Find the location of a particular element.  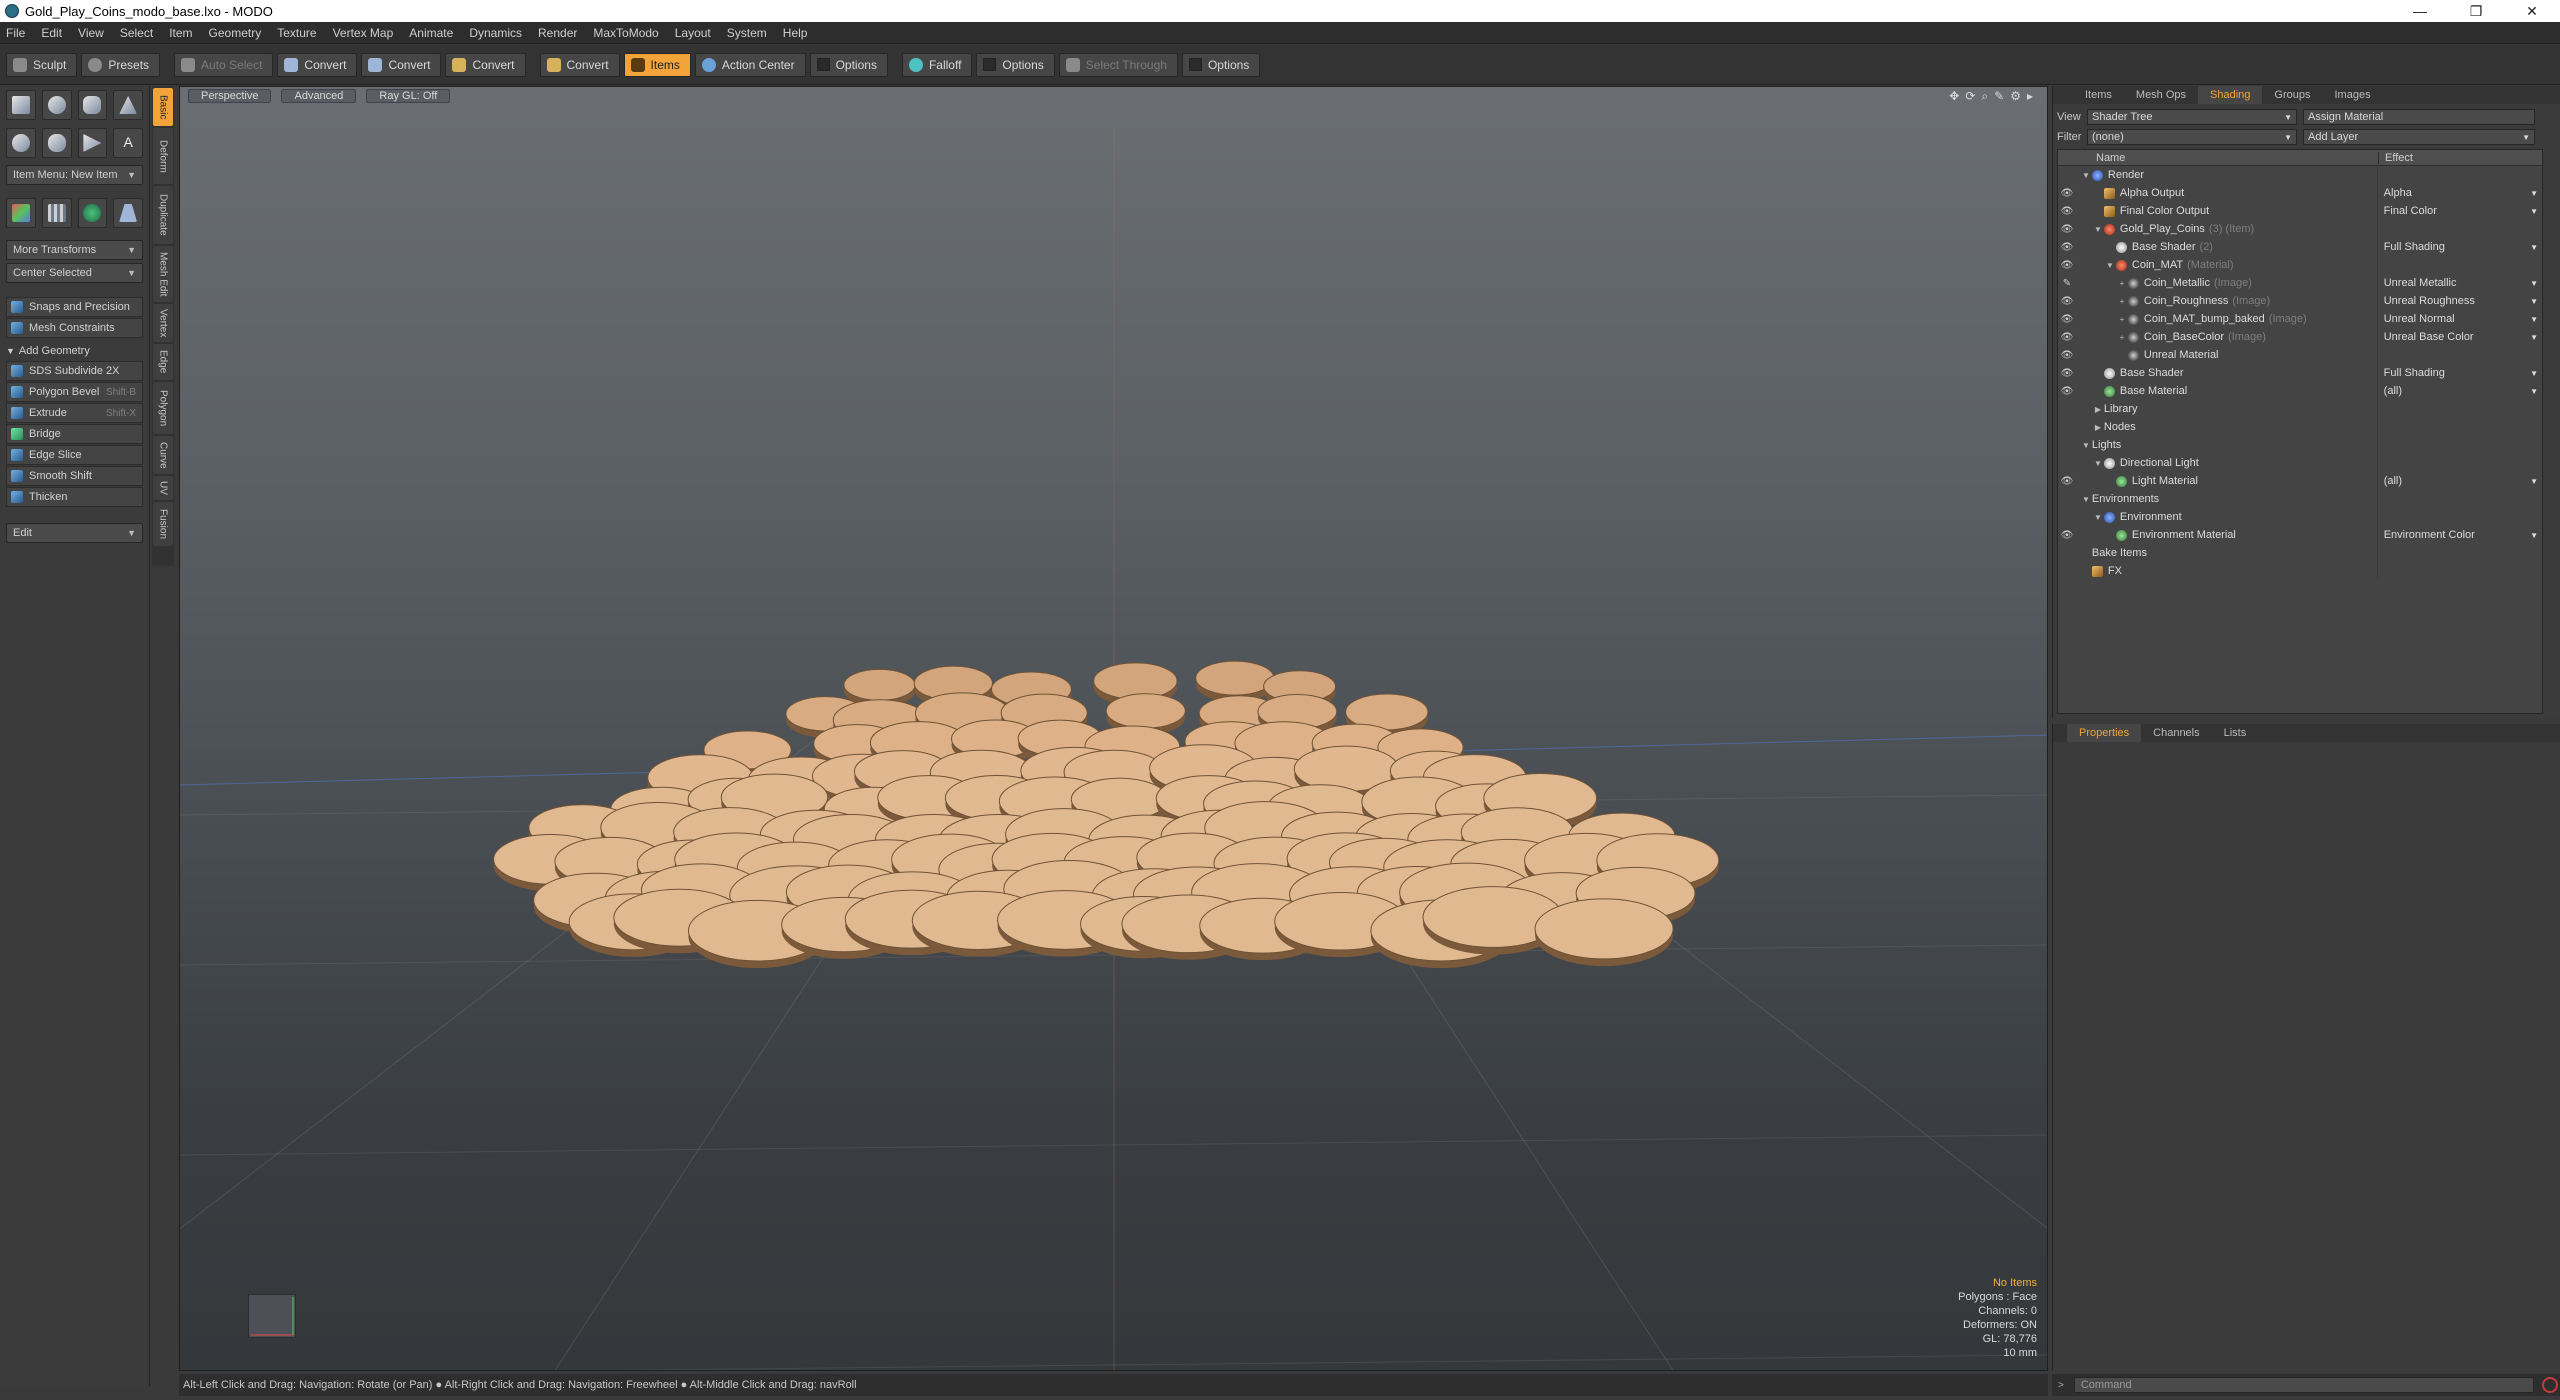

bridge-button: Bridge is located at coordinates (74, 434).